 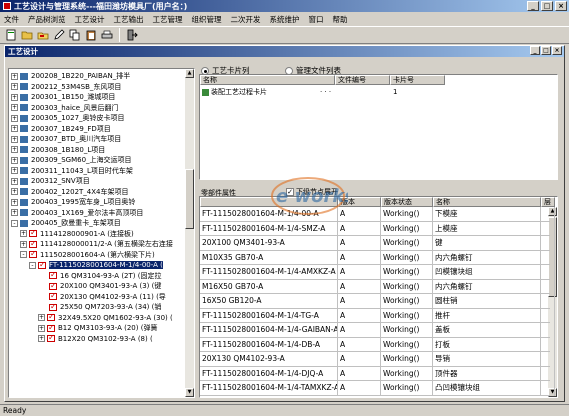 What do you see at coordinates (377, 301) in the screenshot?
I see `grid-row: 16X50 GB120-A A Working() 圆柱销` at bounding box center [377, 301].